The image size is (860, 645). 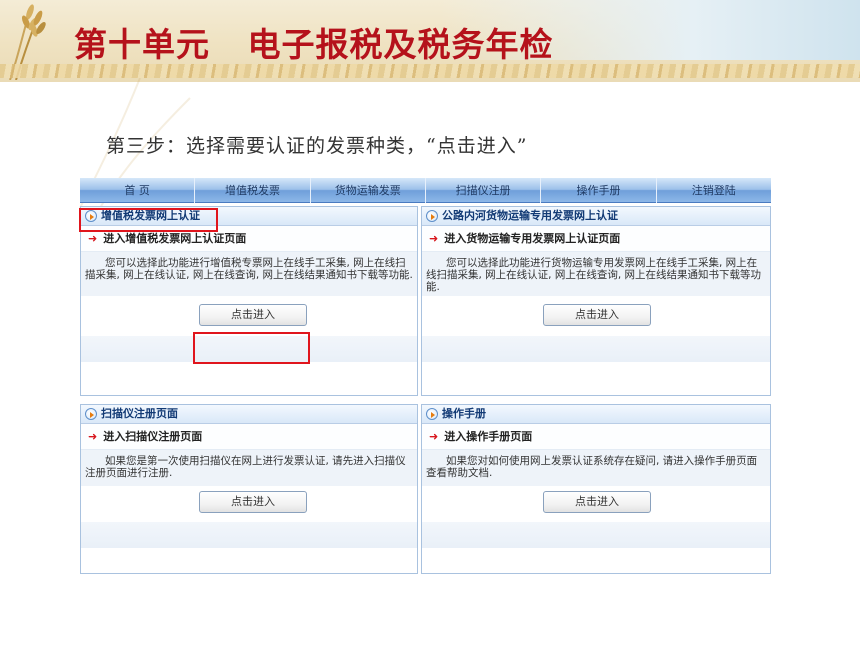 I want to click on enter-manual-button: 点击进入, so click(x=597, y=502).